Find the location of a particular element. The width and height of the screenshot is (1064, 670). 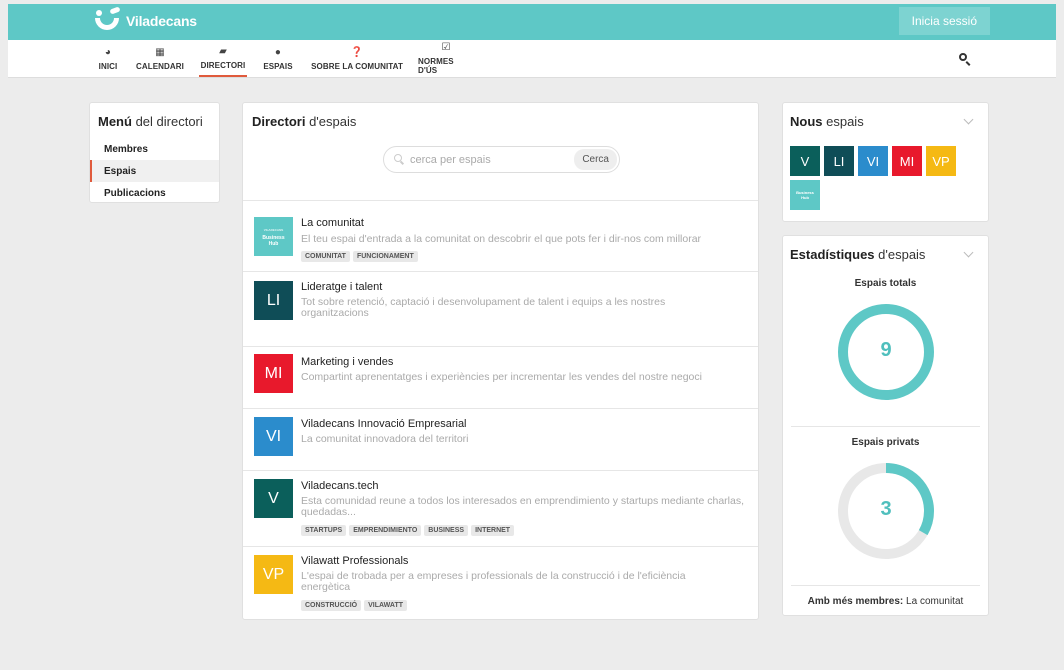

nav-item-sobre-la-comunitat: ❓ SOBRE LA COMUNITAT is located at coordinates (357, 58).